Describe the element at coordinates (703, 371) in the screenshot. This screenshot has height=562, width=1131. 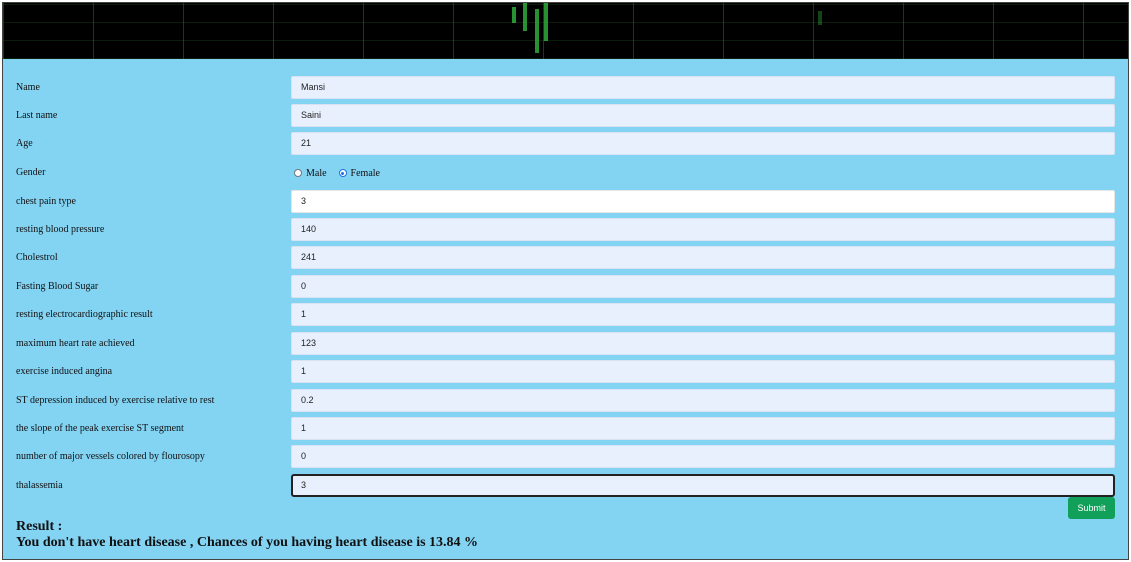
I see `exercise-angina-input: 1` at that location.